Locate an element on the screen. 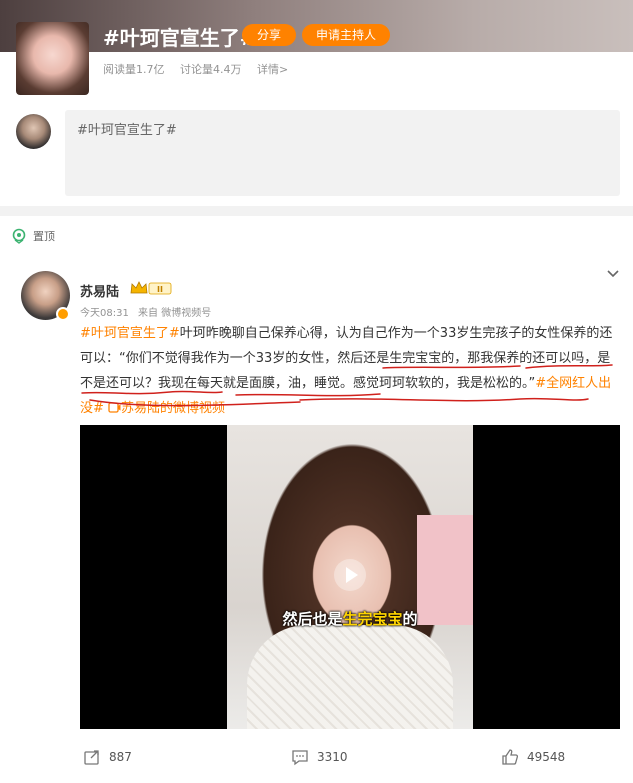  like-button: 49548 is located at coordinates (533, 757).